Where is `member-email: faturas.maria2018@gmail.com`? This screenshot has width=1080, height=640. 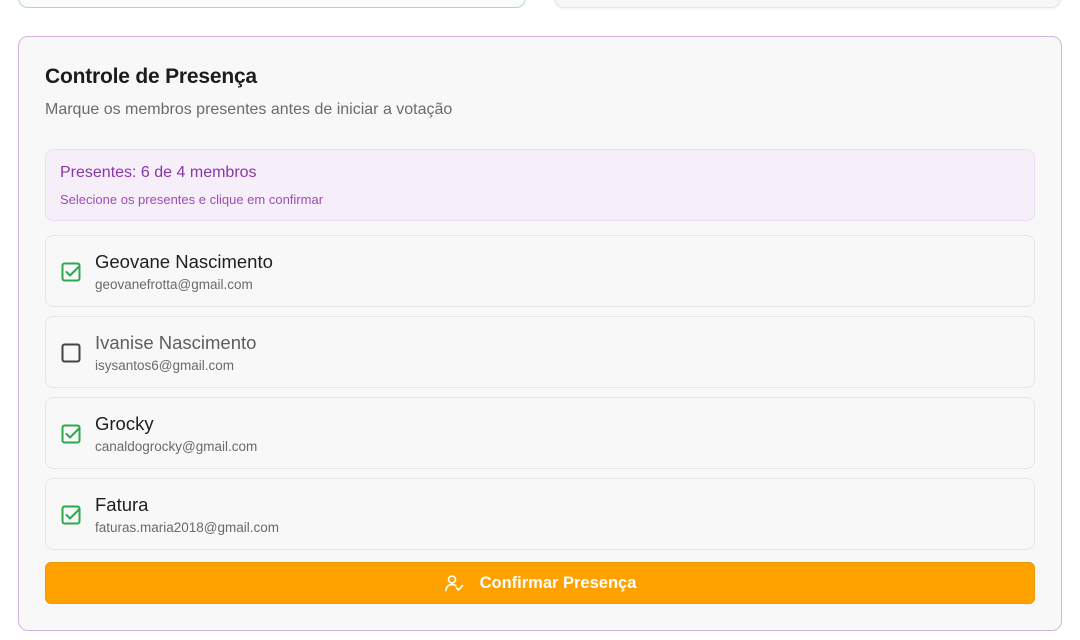 member-email: faturas.maria2018@gmail.com is located at coordinates (187, 527).